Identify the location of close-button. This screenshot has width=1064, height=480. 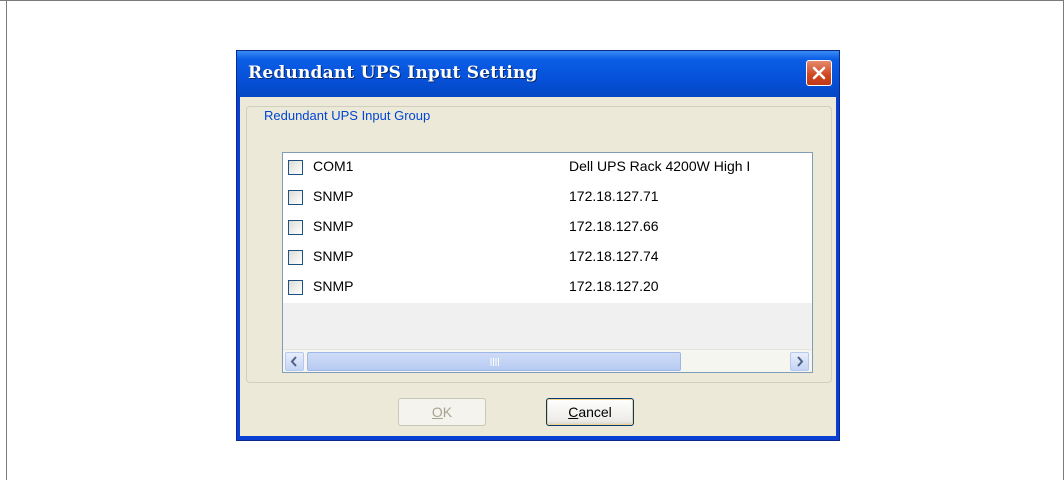
(819, 73).